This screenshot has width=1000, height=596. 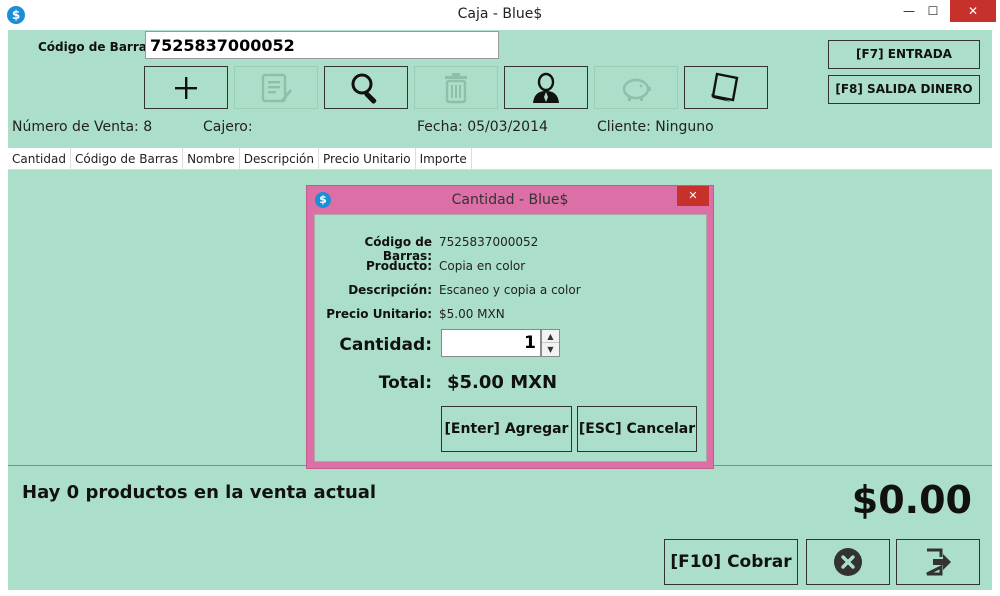 What do you see at coordinates (385, 345) in the screenshot?
I see `quantity-label: Cantidad:` at bounding box center [385, 345].